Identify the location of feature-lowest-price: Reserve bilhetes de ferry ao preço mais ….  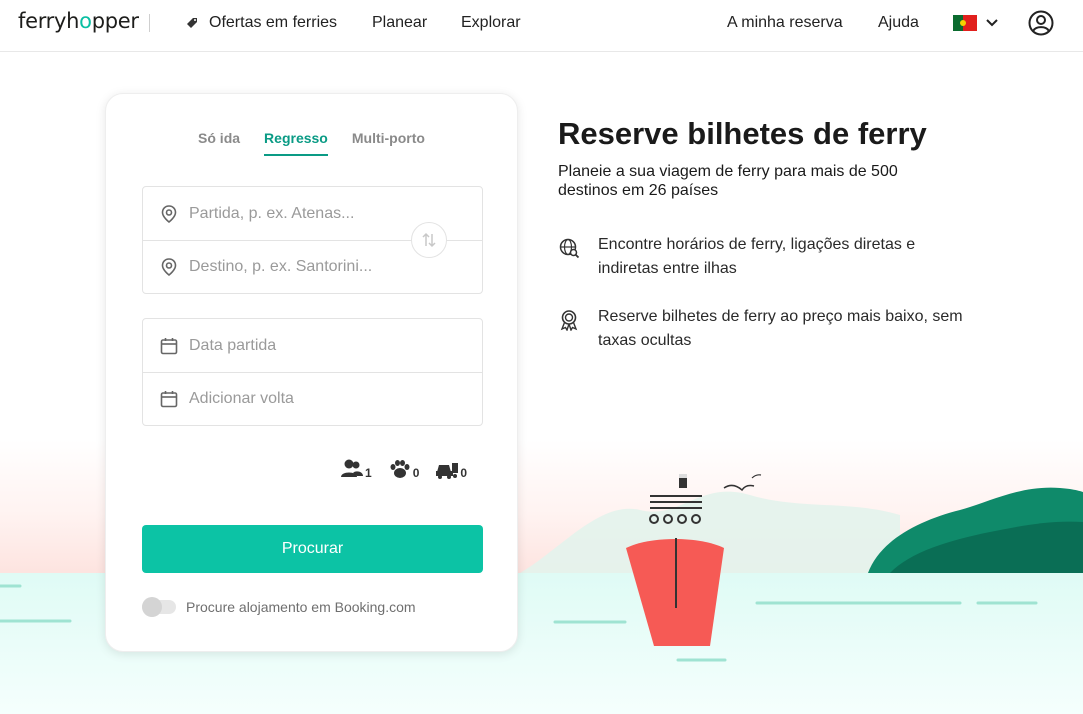
(768, 329).